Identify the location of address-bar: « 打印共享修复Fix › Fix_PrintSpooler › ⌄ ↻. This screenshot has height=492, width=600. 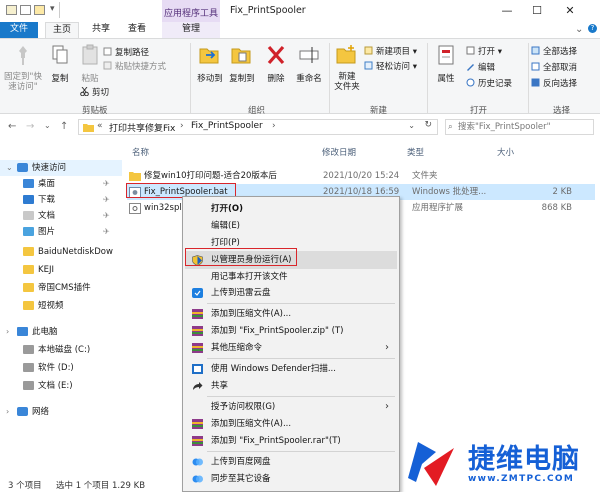
(258, 127).